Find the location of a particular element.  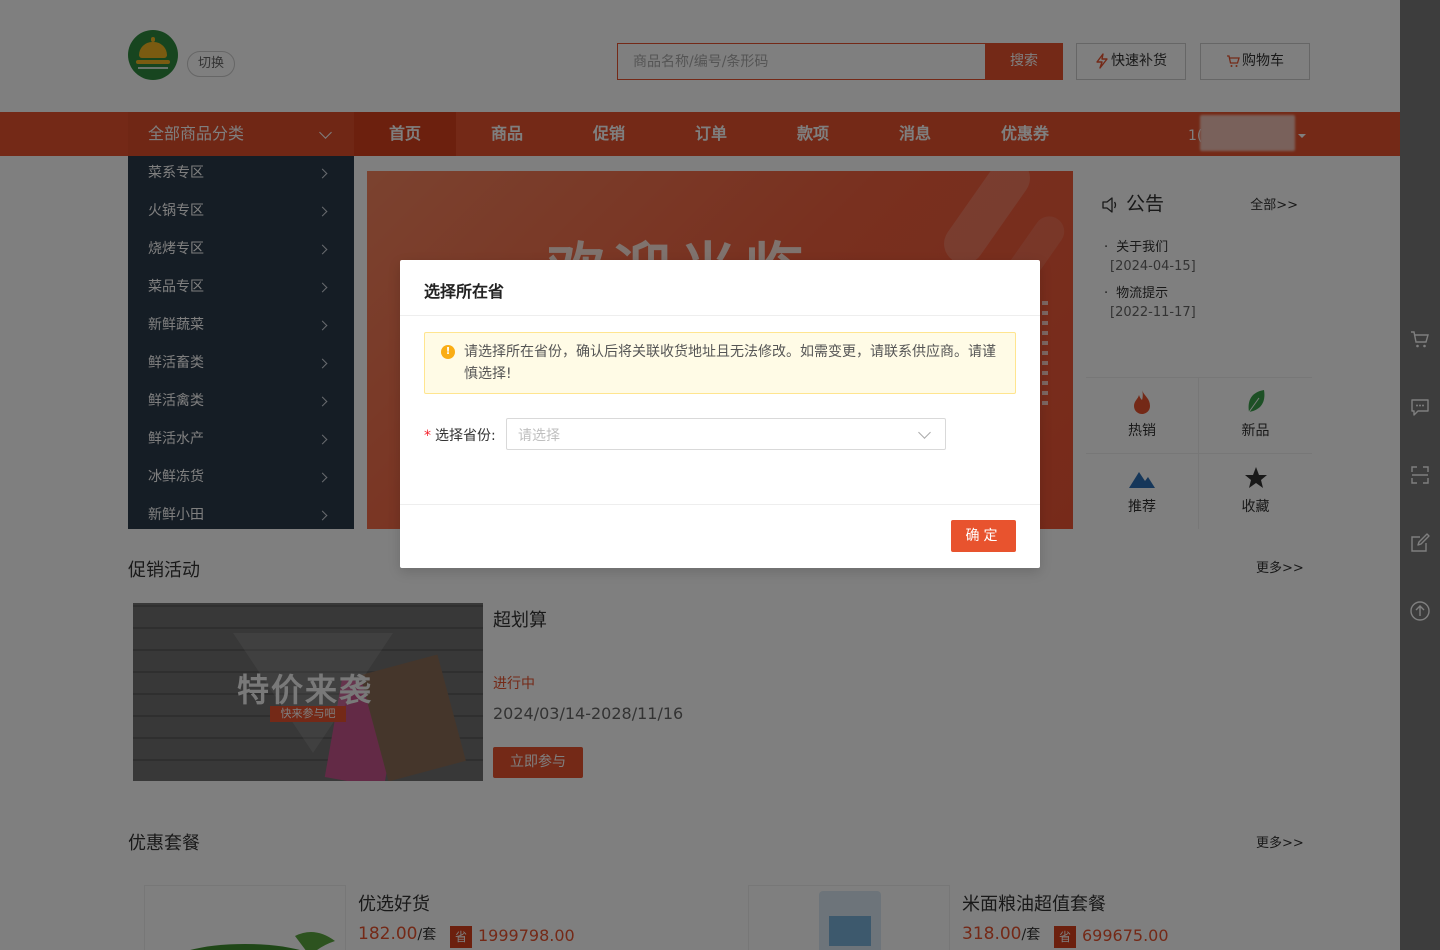

province-select: 请选择 is located at coordinates (726, 434).